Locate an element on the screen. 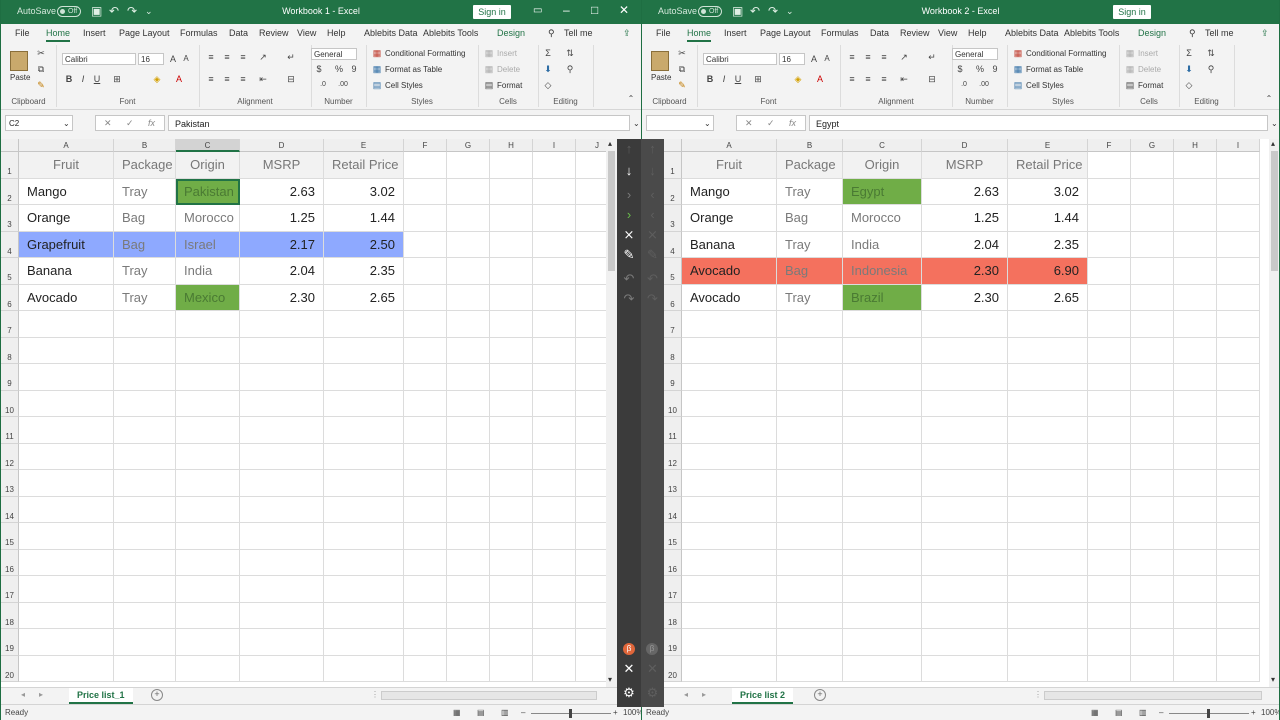  zoom-in-icon: + is located at coordinates (615, 712).